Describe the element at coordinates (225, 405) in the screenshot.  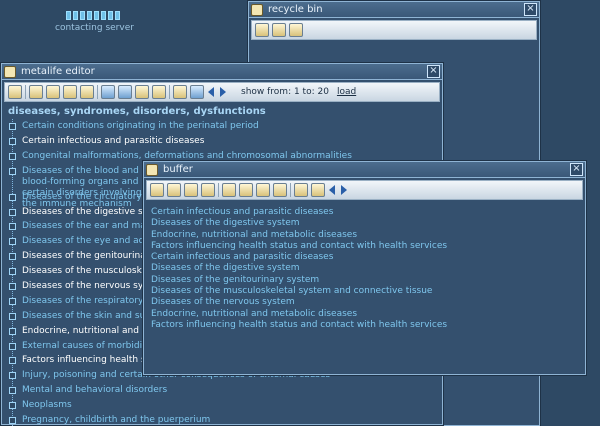
I see `tree-item: Neoplasms` at that location.